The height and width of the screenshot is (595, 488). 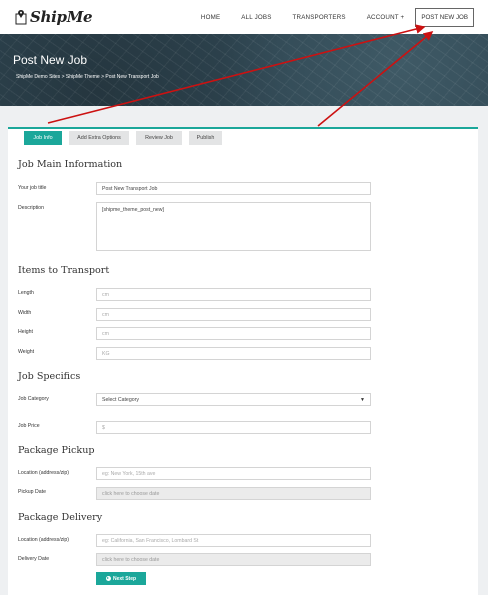 What do you see at coordinates (444, 17) in the screenshot?
I see `post-new-job-button: POST NEW JOB` at bounding box center [444, 17].